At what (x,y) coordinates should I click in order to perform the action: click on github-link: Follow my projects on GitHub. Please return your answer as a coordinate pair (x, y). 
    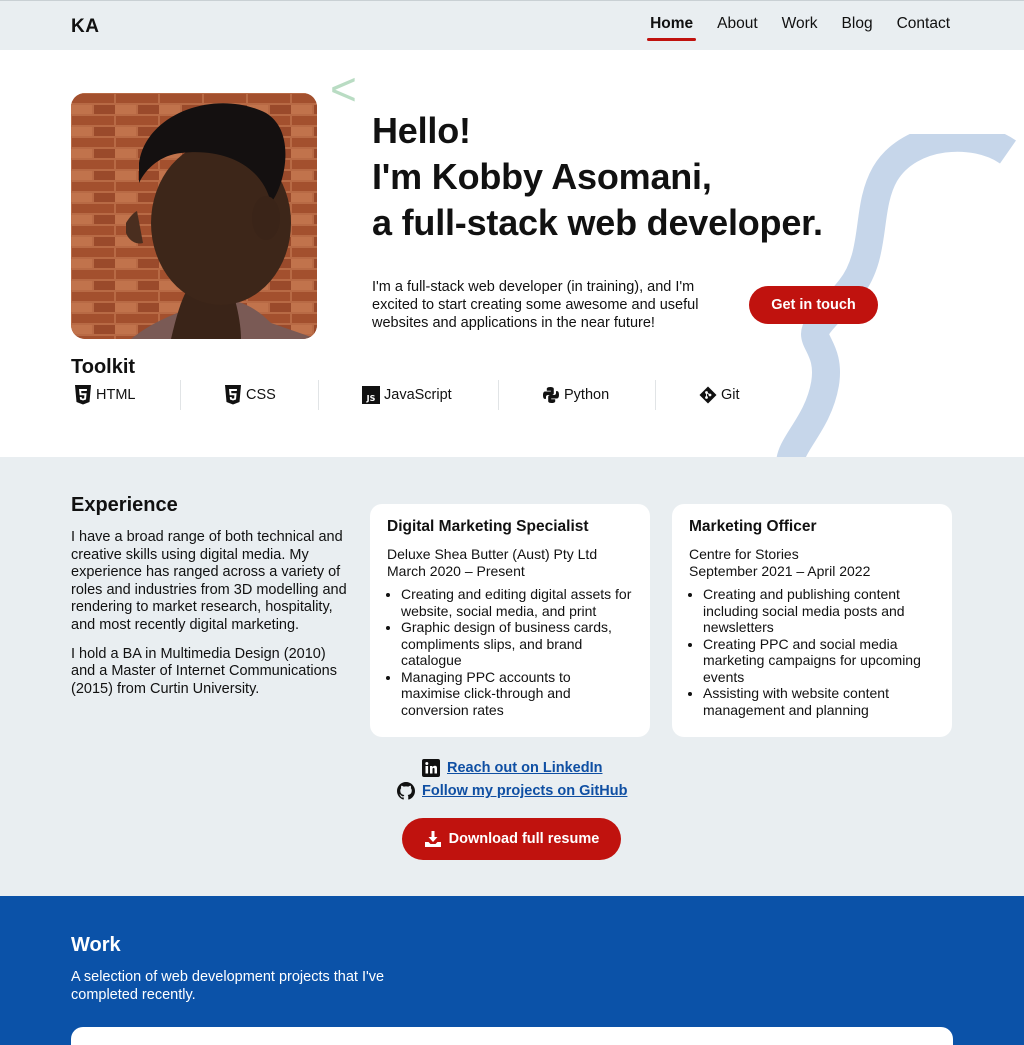
    Looking at the image, I should click on (512, 791).